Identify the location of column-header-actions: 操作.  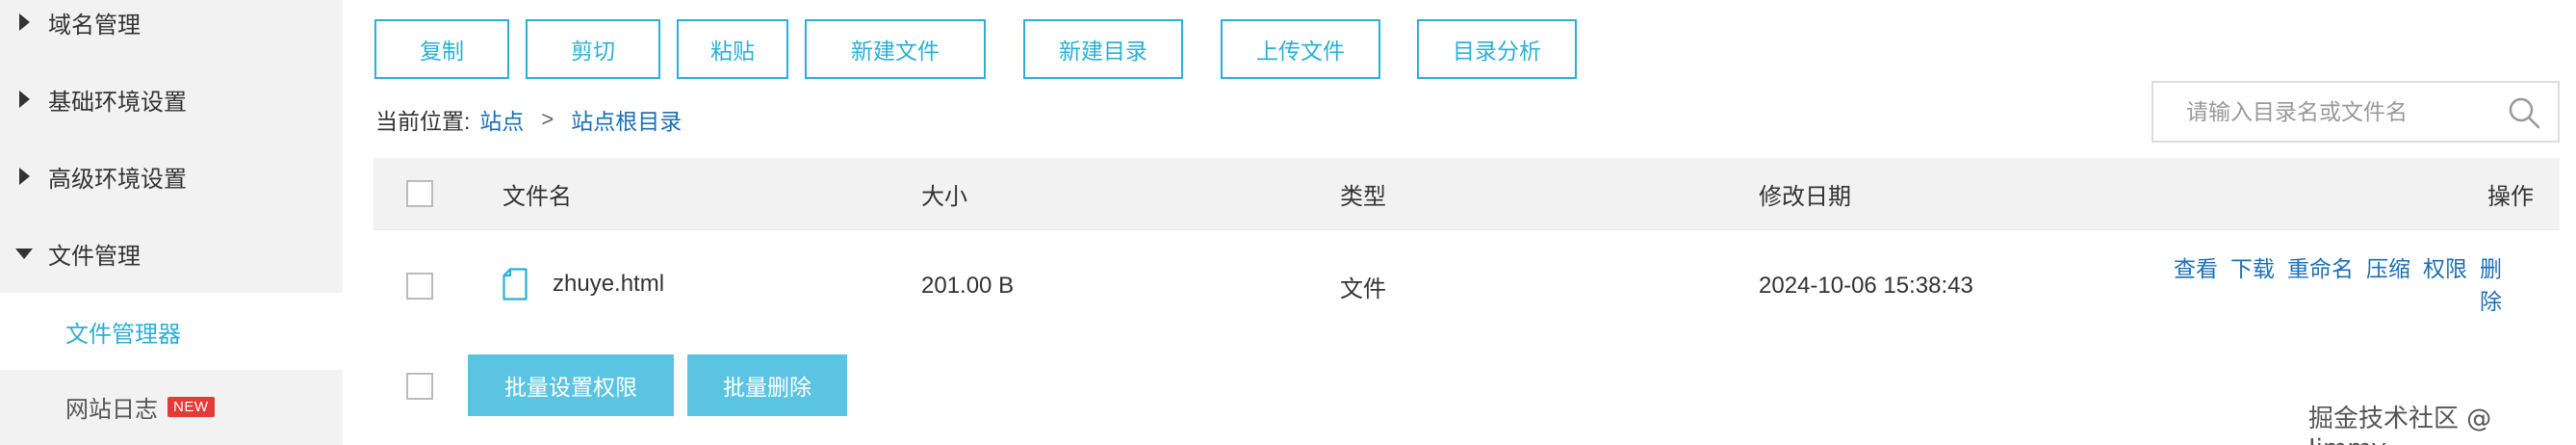
(2510, 196).